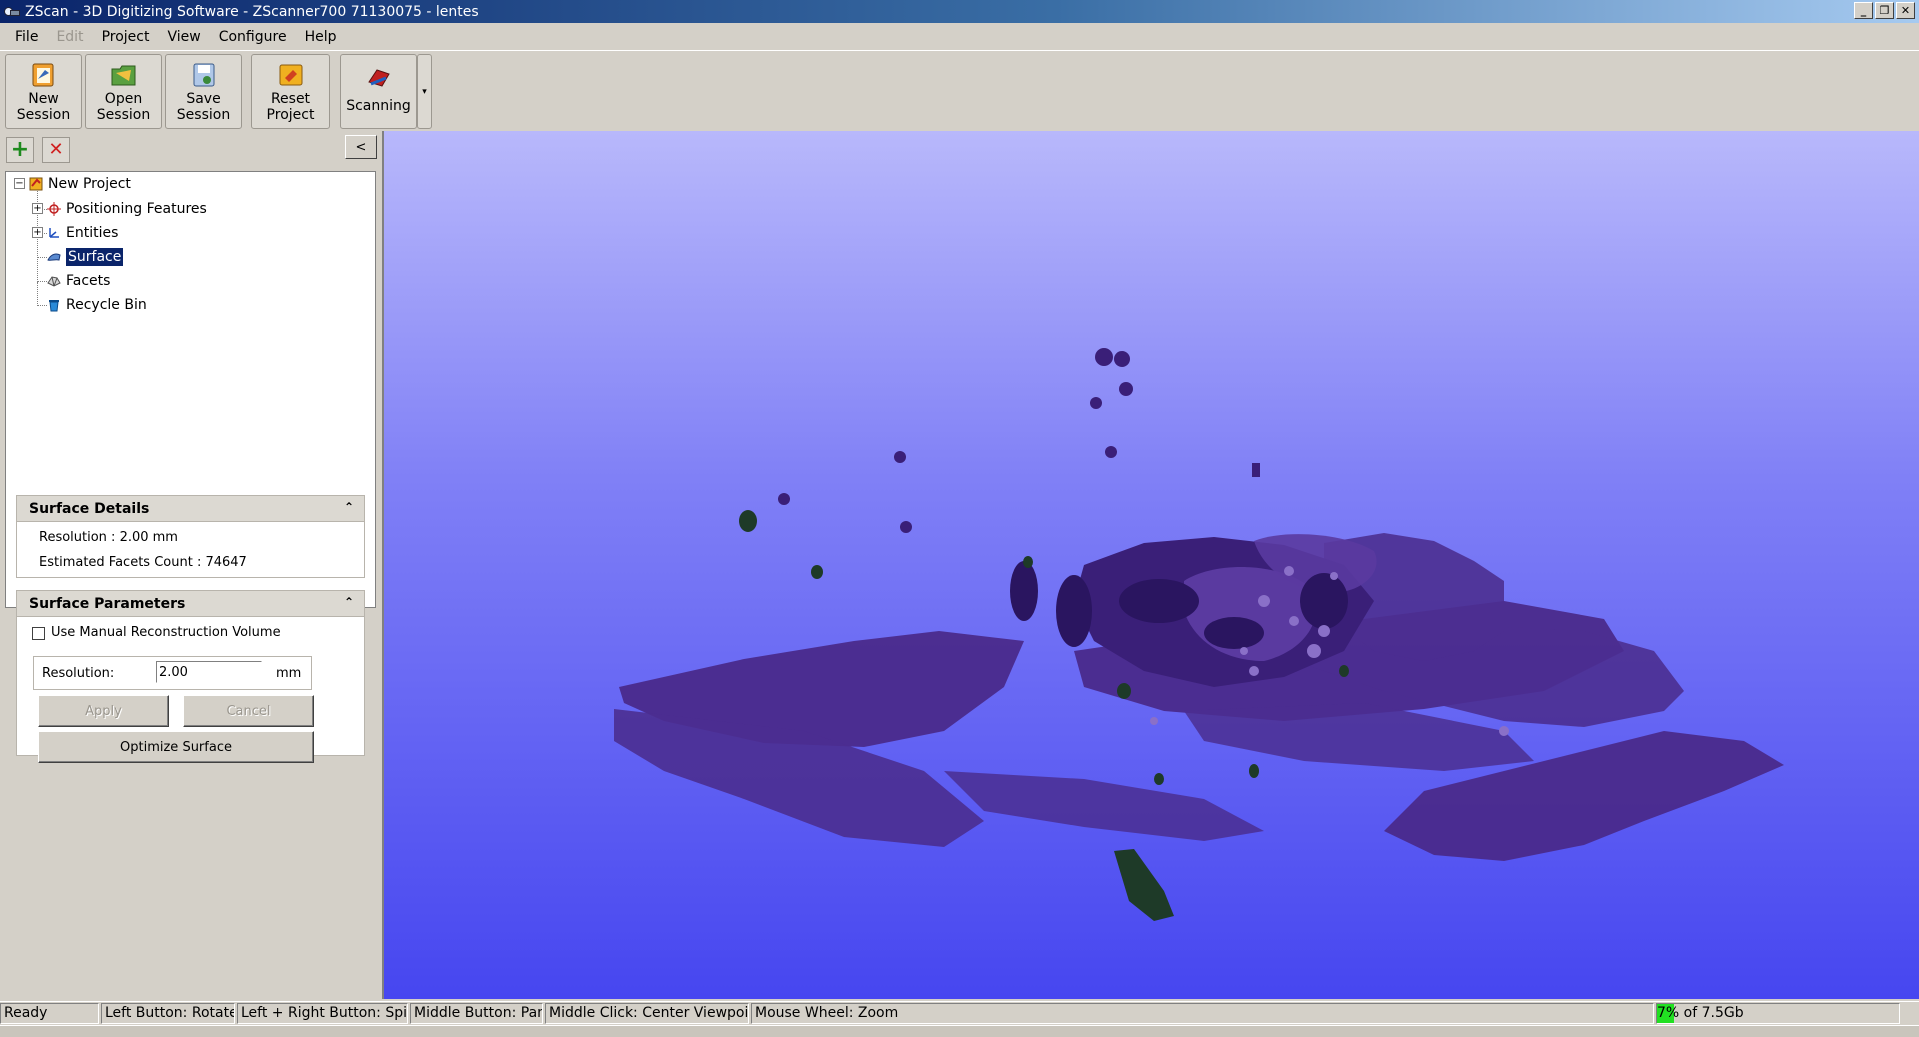 The width and height of the screenshot is (1919, 1037). Describe the element at coordinates (290, 99) in the screenshot. I see `reset-project-line1: Reset` at that location.